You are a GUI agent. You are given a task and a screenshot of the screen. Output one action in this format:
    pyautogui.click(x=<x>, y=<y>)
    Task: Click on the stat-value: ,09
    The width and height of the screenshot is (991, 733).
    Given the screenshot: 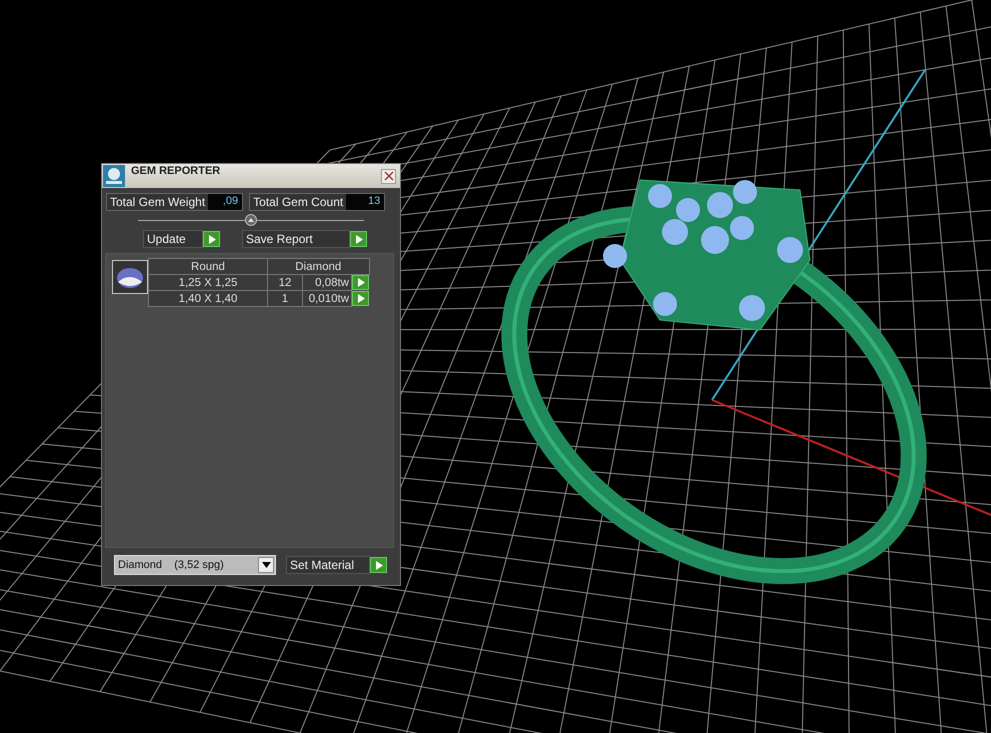 What is the action you would take?
    pyautogui.click(x=225, y=202)
    